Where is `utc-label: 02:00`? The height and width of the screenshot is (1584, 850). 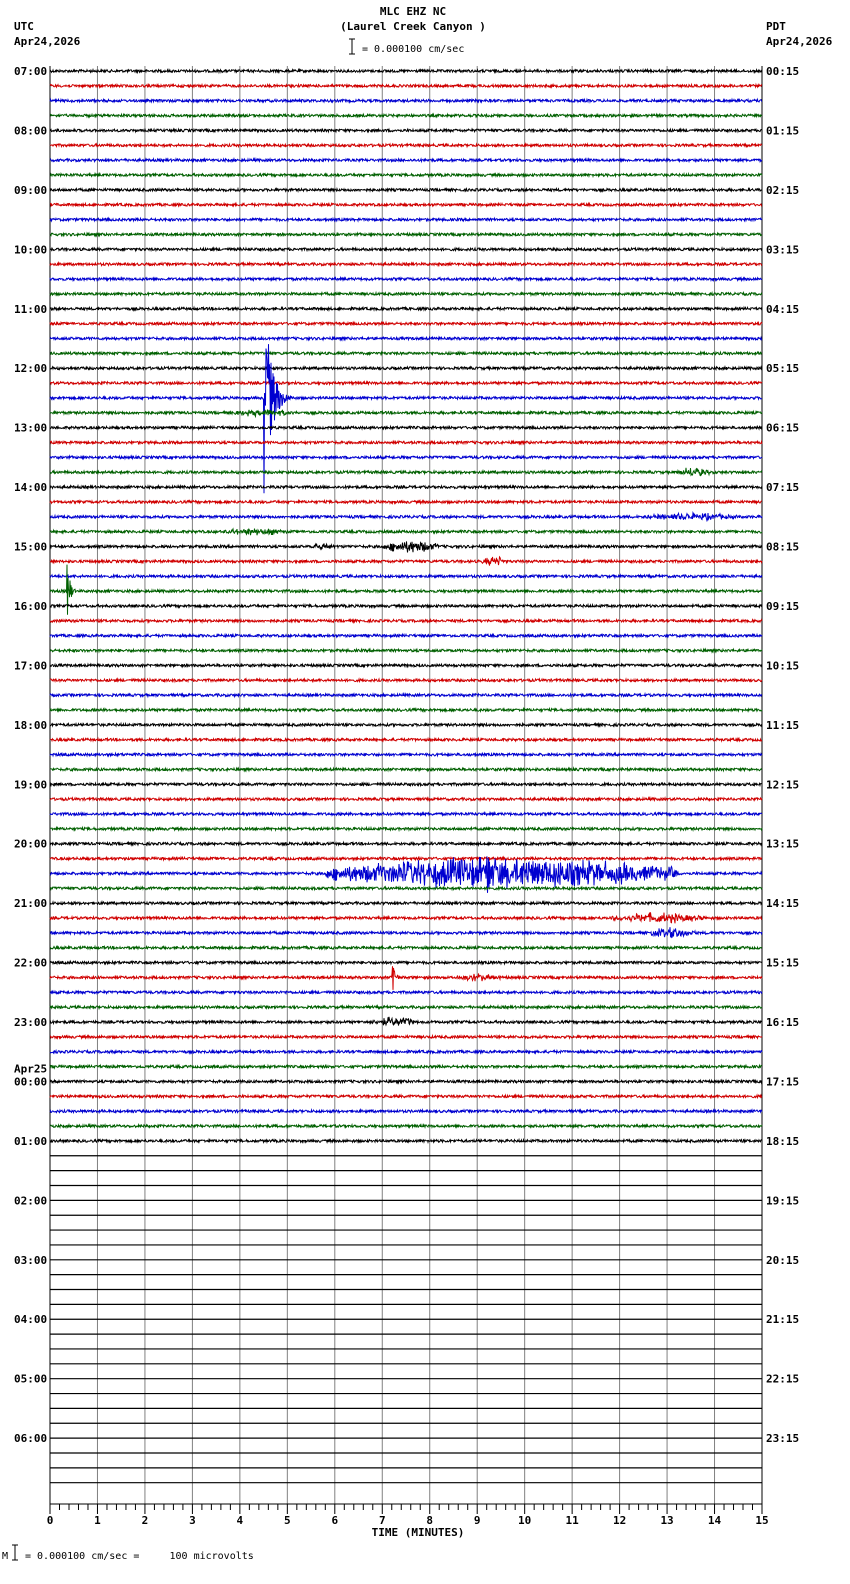
utc-label: 02:00 is located at coordinates (30, 1200).